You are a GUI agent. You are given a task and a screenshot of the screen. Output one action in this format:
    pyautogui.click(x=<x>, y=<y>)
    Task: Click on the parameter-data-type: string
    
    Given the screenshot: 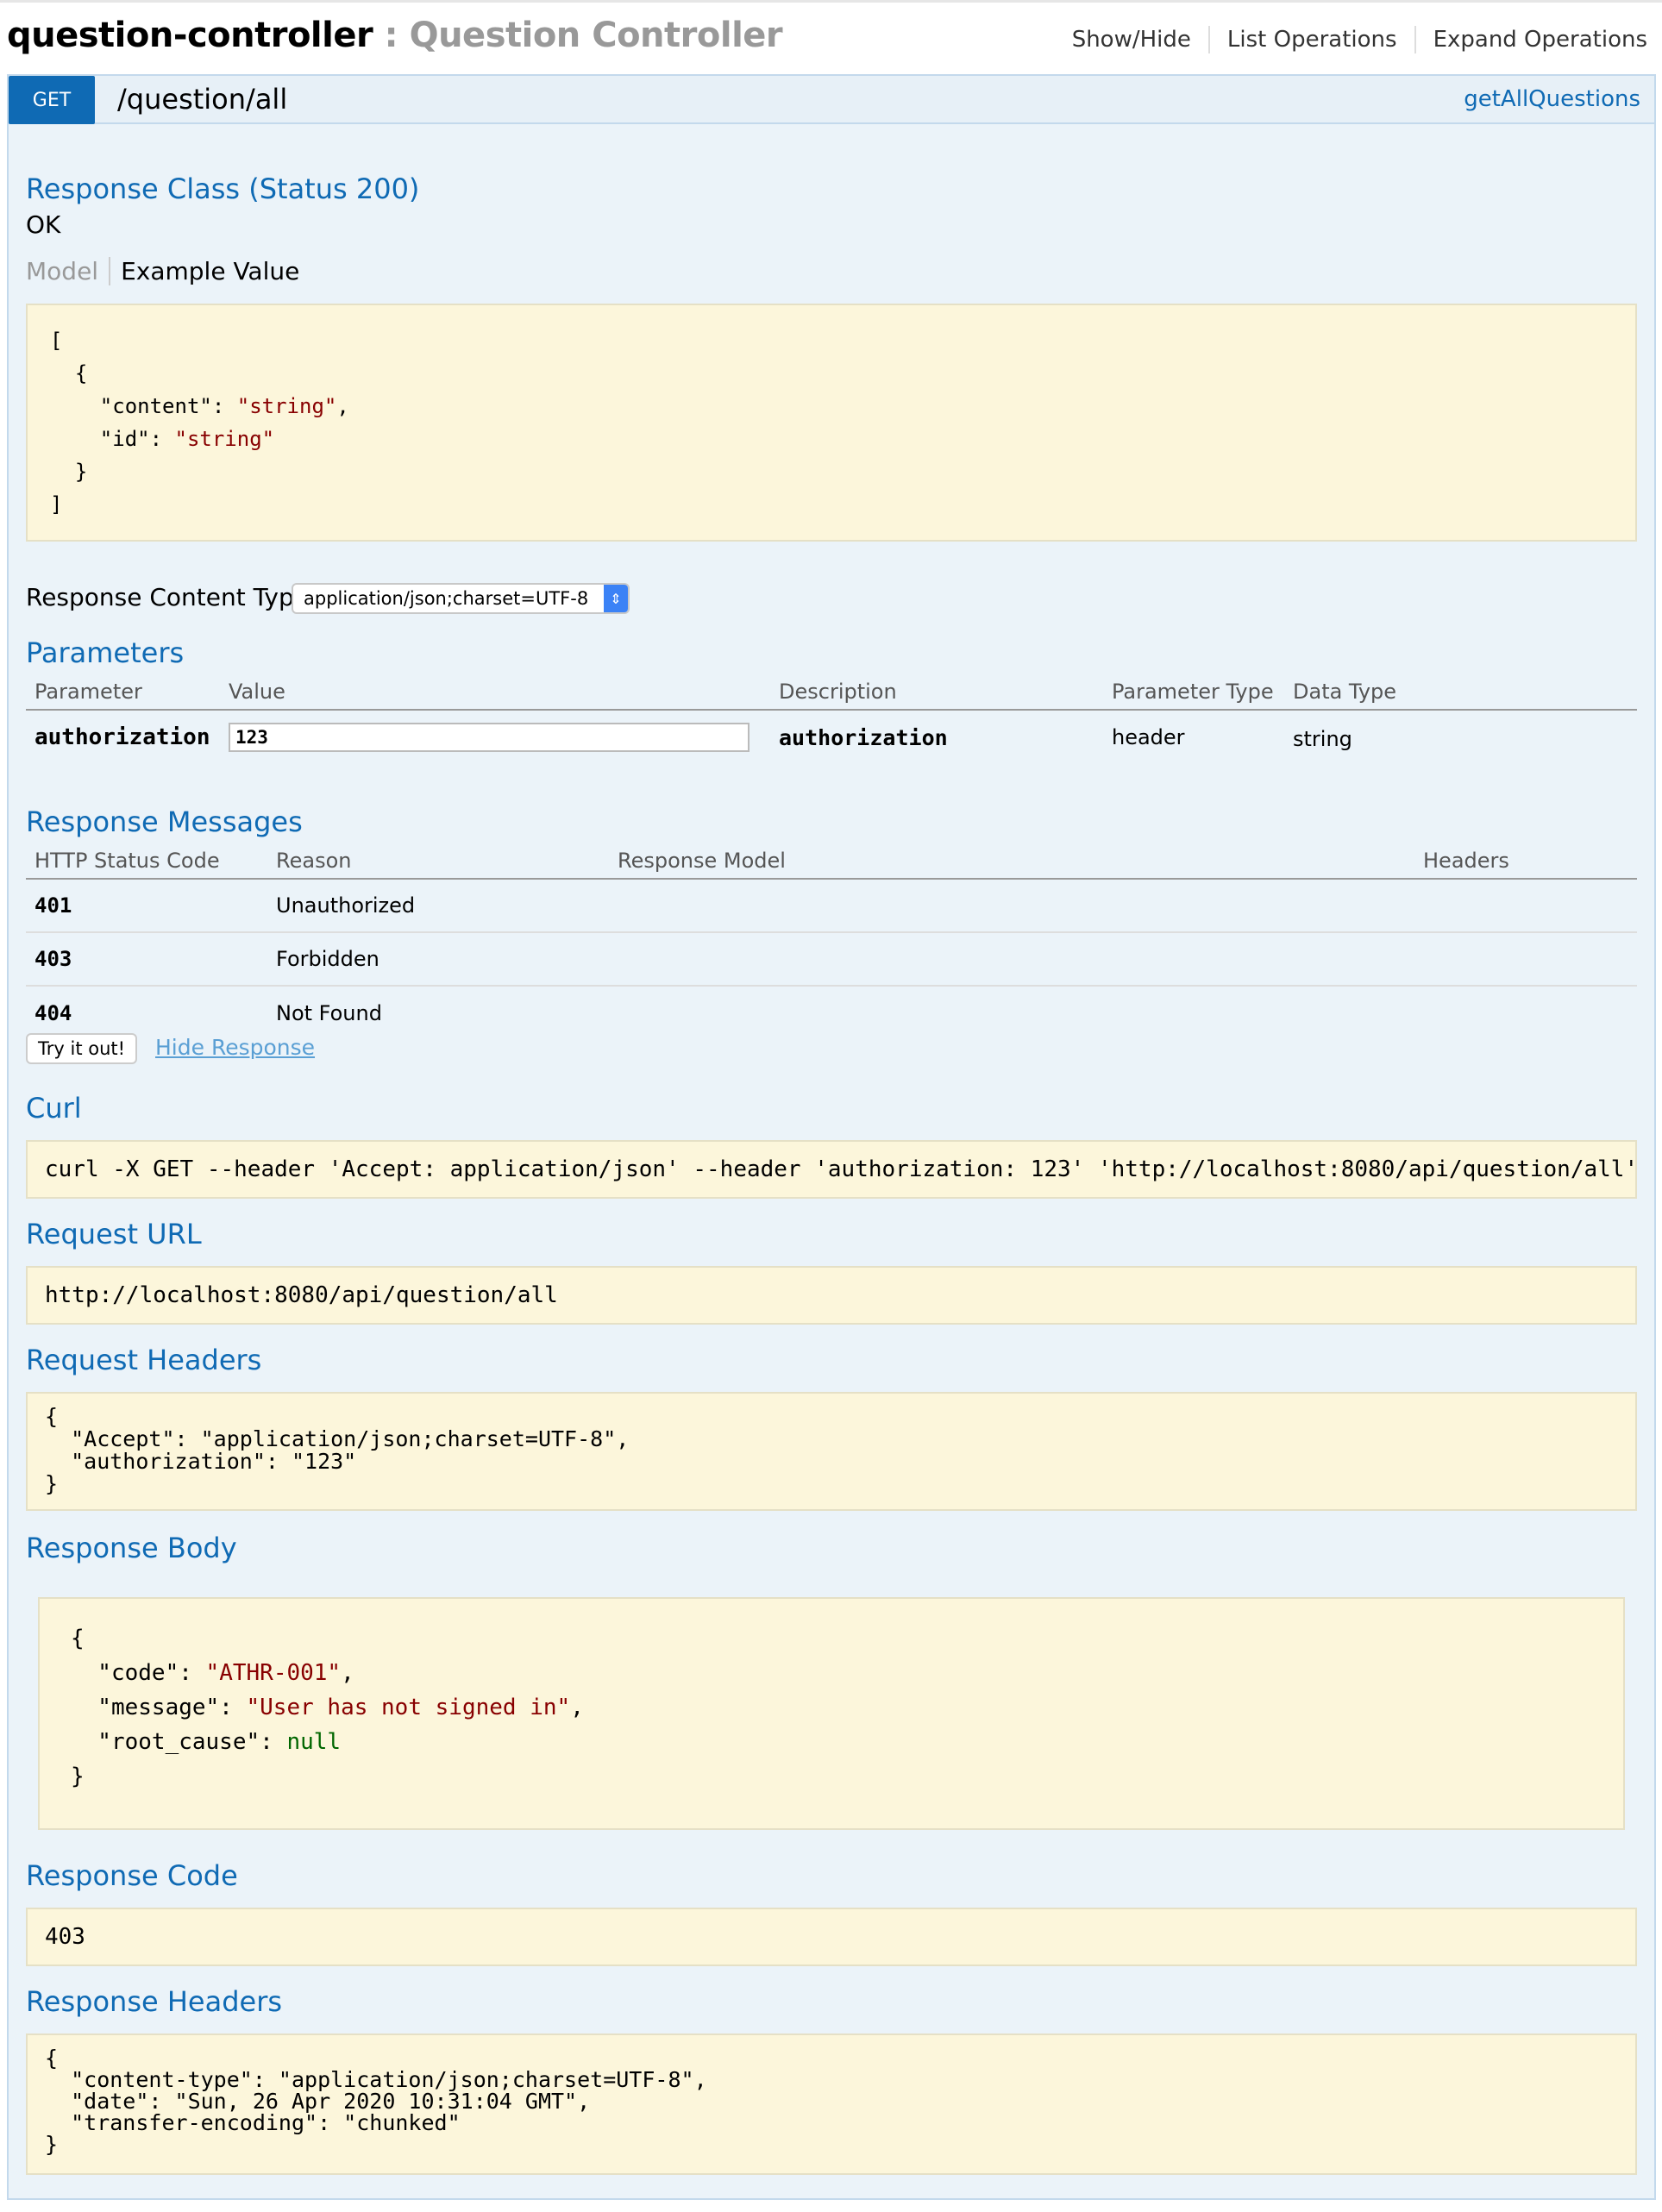 What is the action you would take?
    pyautogui.click(x=1322, y=739)
    